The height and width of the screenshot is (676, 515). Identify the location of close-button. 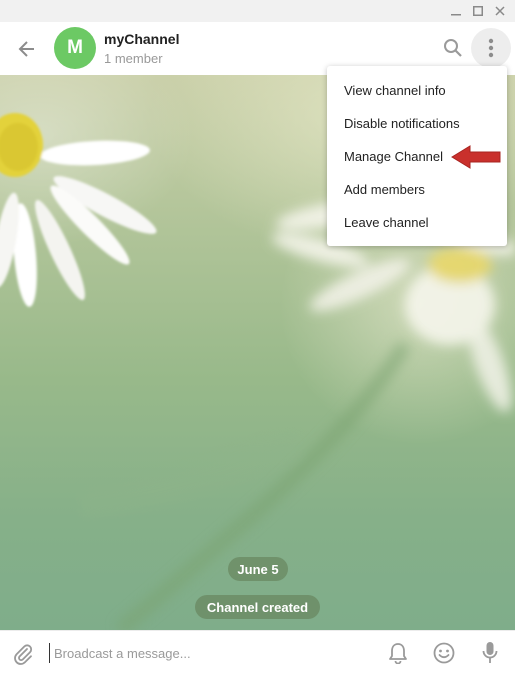
(500, 11).